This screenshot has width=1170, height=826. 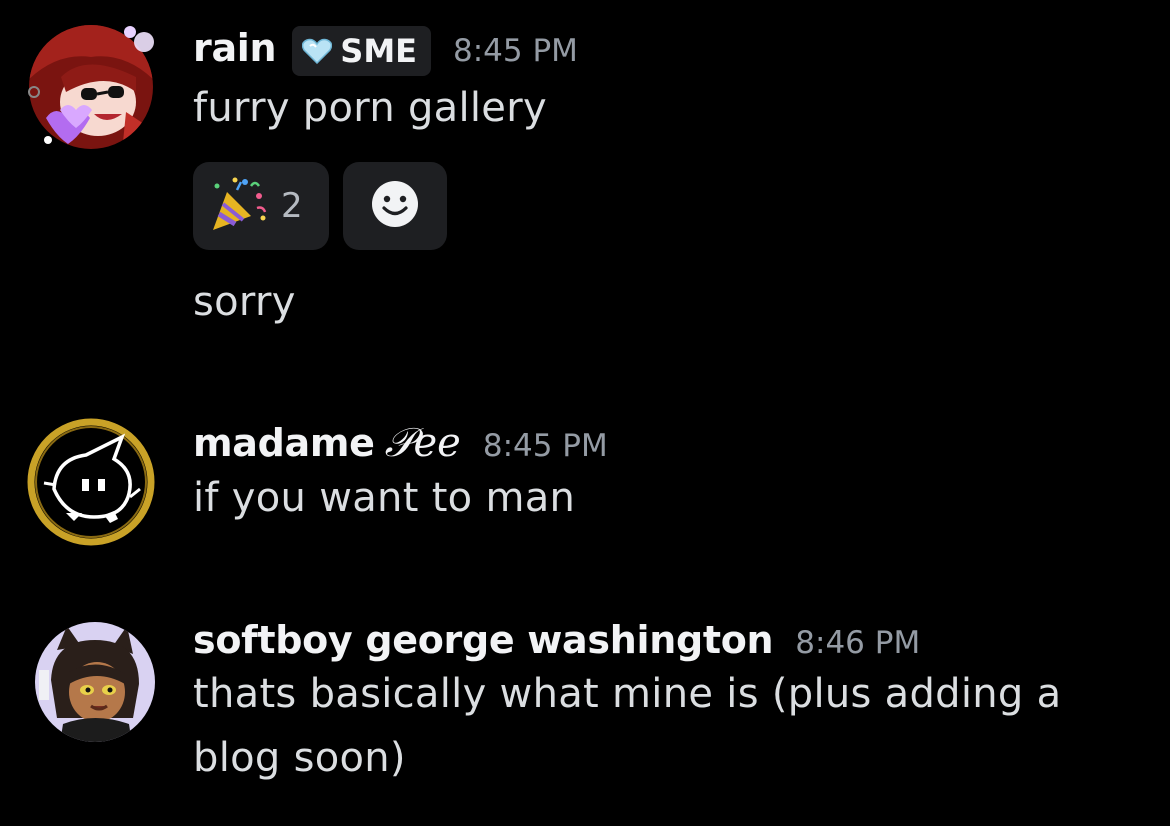 I want to click on message-text: blog soon), so click(x=299, y=758).